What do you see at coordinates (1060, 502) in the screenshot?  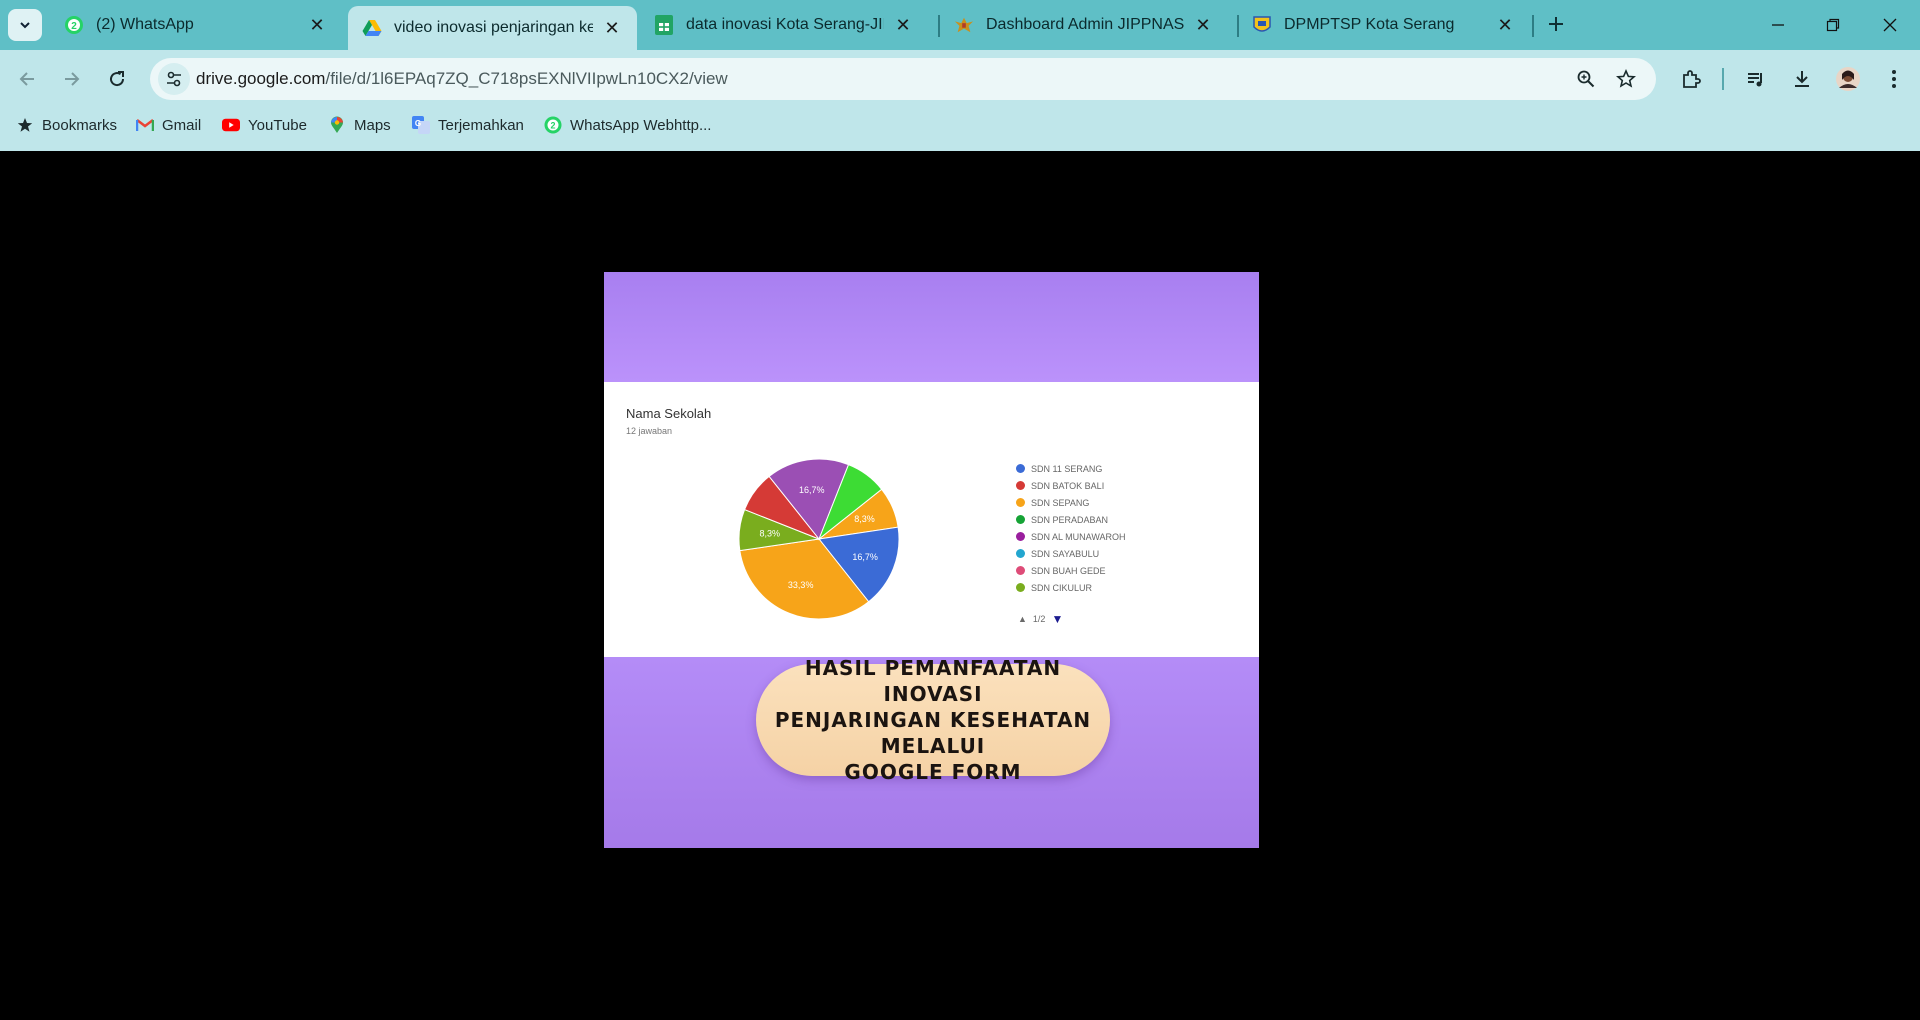 I see `legend-label: SDN SEPANG` at bounding box center [1060, 502].